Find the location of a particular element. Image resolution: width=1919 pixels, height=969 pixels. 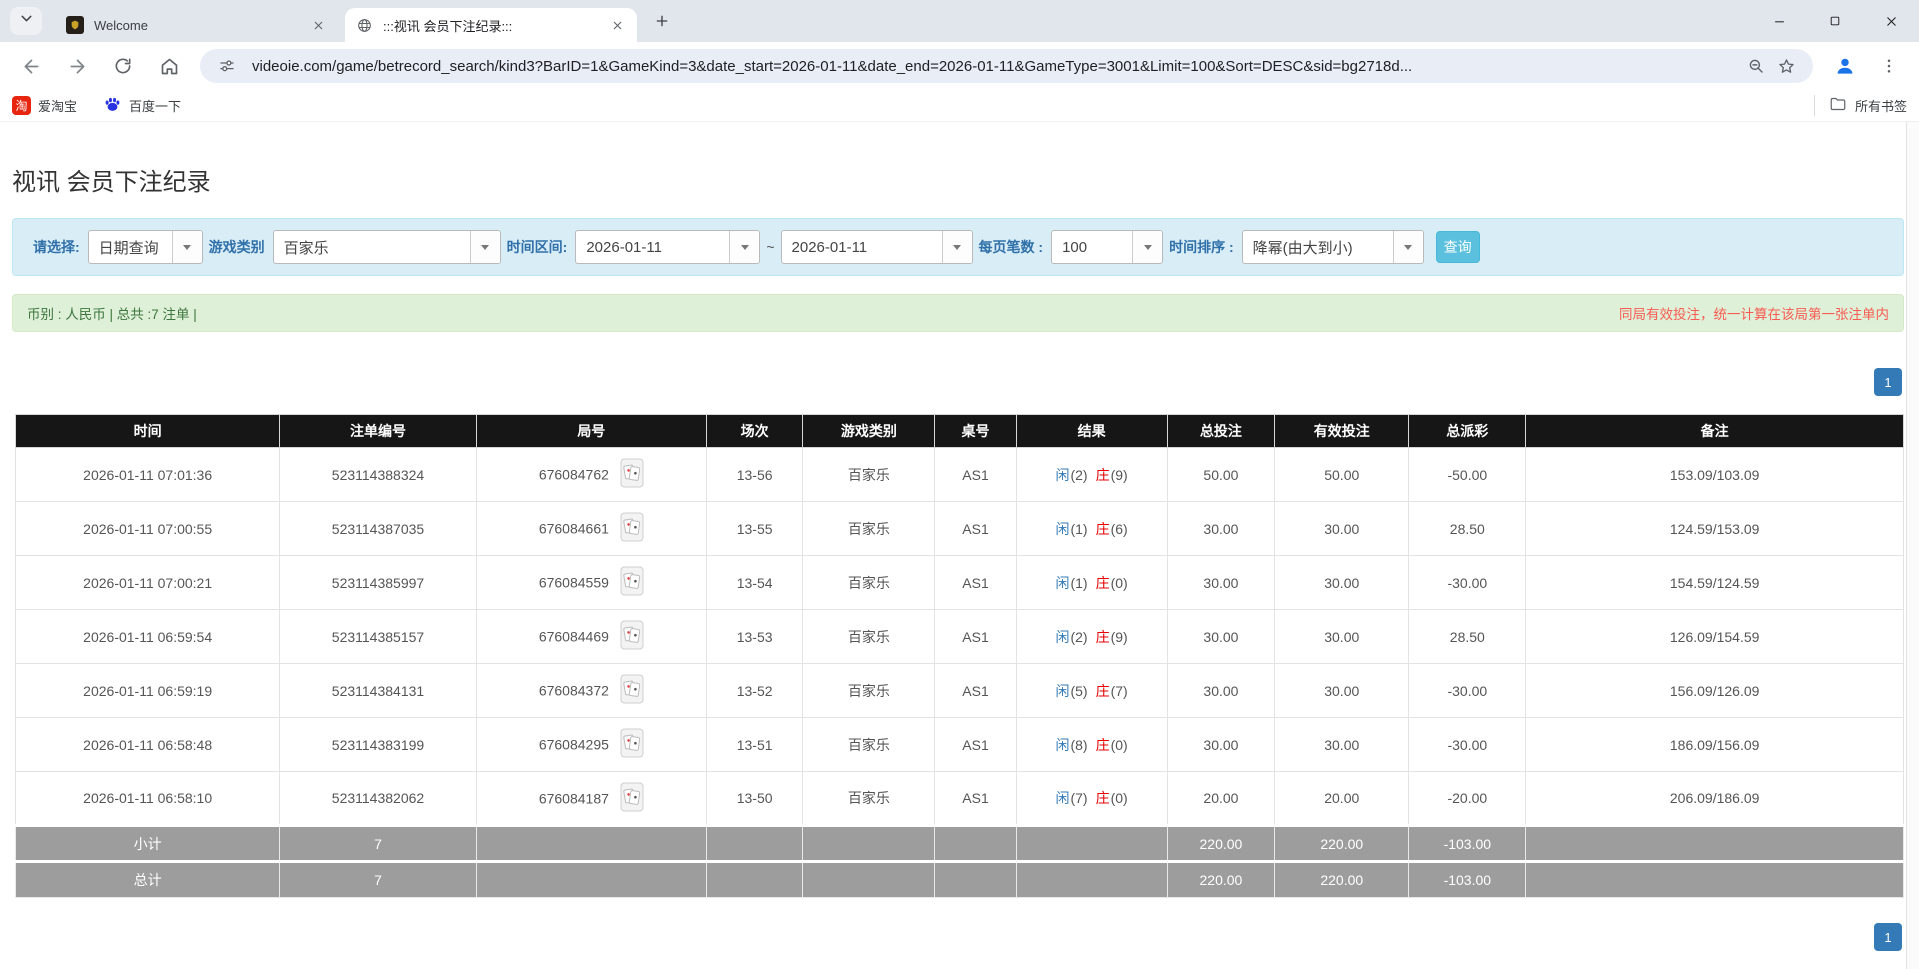

arrow-right-icon is located at coordinates (77, 66).